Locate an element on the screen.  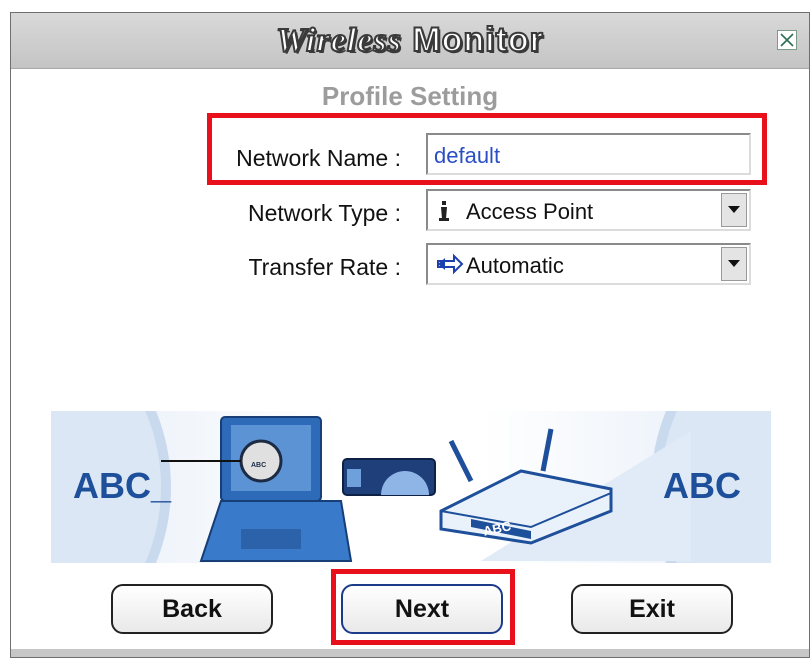
network-name-highlight is located at coordinates (487, 149).